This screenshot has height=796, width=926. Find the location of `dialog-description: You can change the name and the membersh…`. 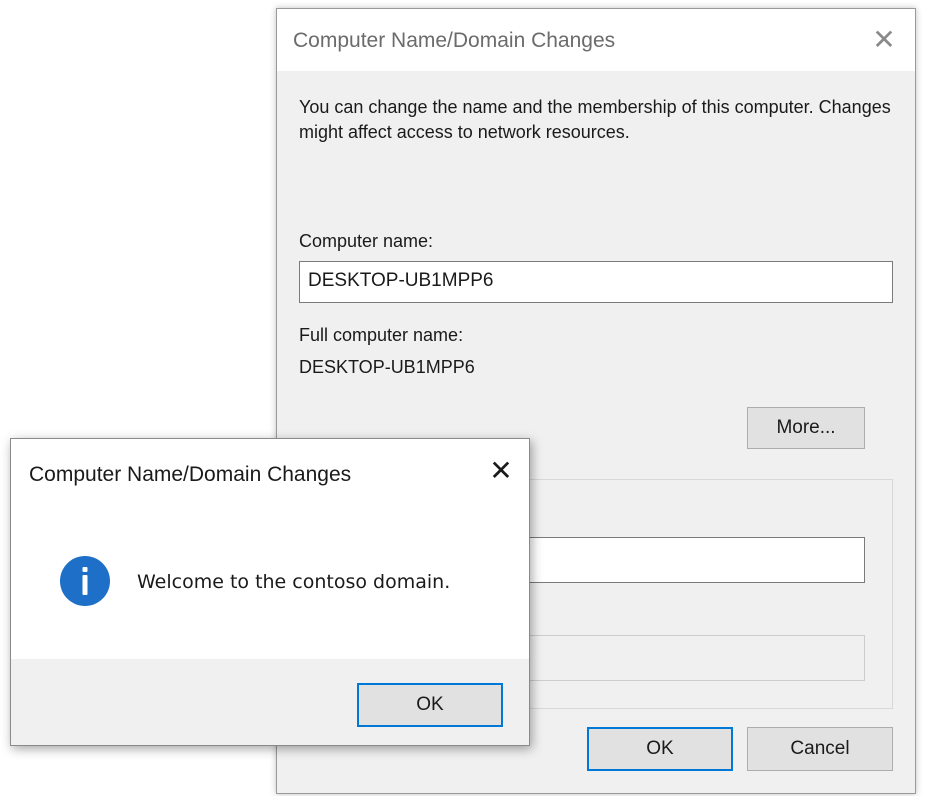

dialog-description: You can change the name and the membersh… is located at coordinates (595, 119).